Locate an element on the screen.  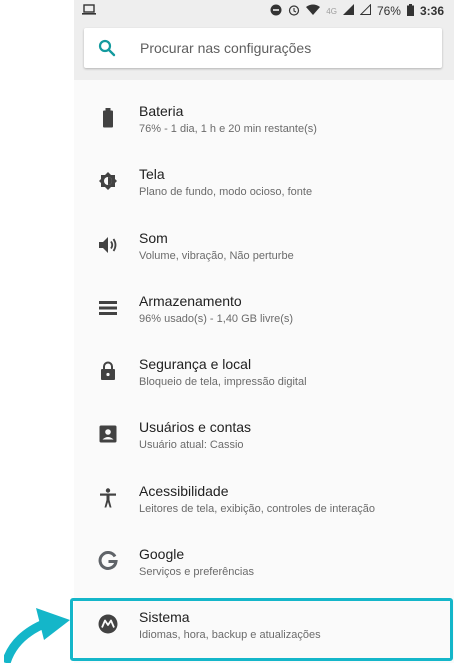
battery-status-icon is located at coordinates (410, 11).